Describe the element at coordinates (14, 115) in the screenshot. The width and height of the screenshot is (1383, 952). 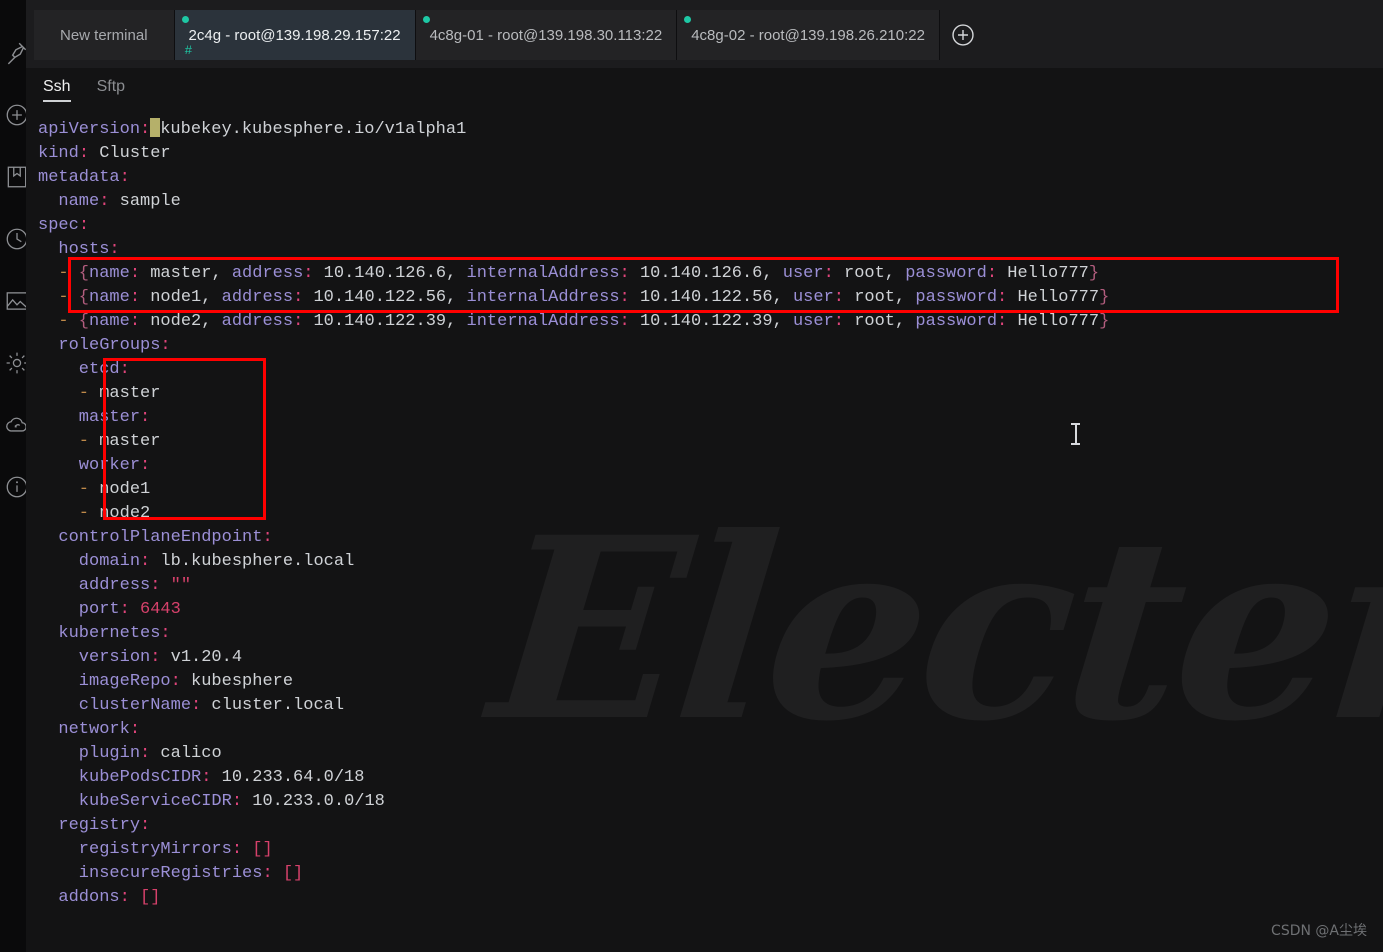
I see `plus-circle-icon` at that location.